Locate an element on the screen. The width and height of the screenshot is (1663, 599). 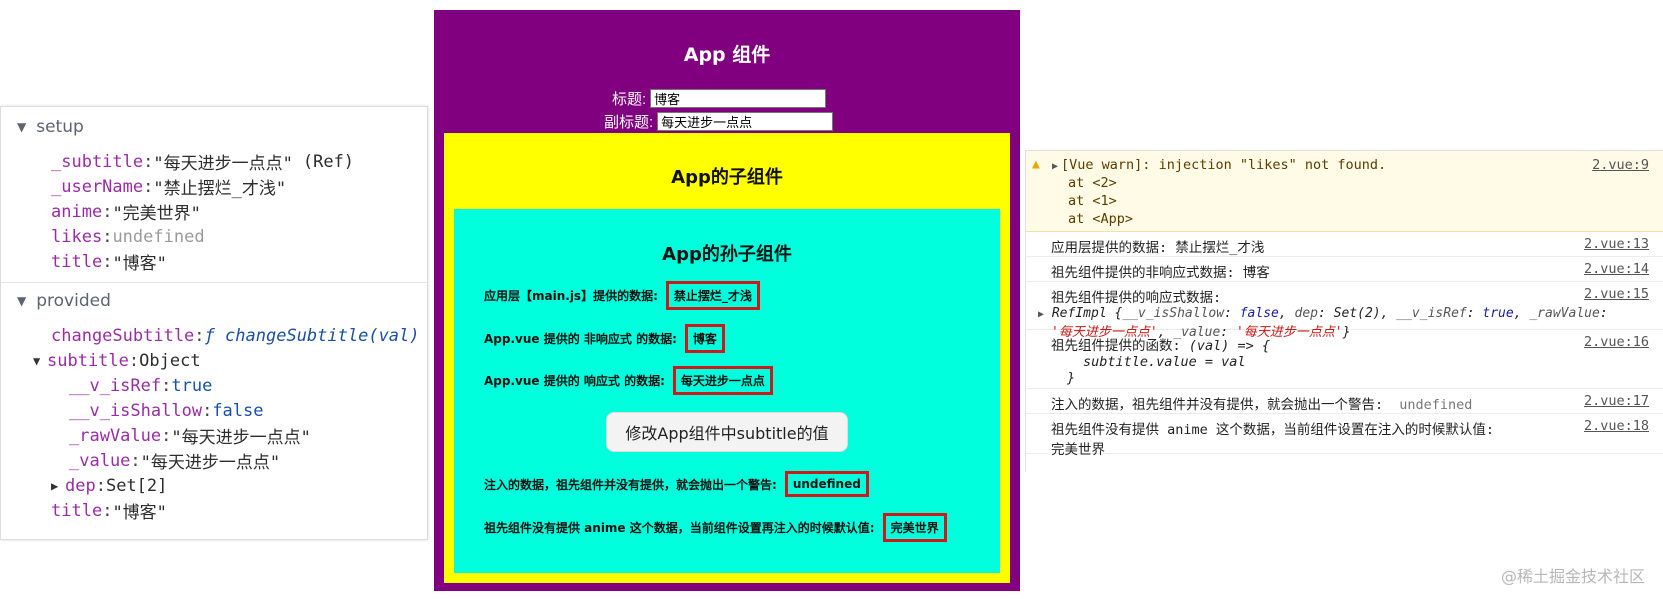
log-text: 祖先组件提供的函数: is located at coordinates (1116, 346).